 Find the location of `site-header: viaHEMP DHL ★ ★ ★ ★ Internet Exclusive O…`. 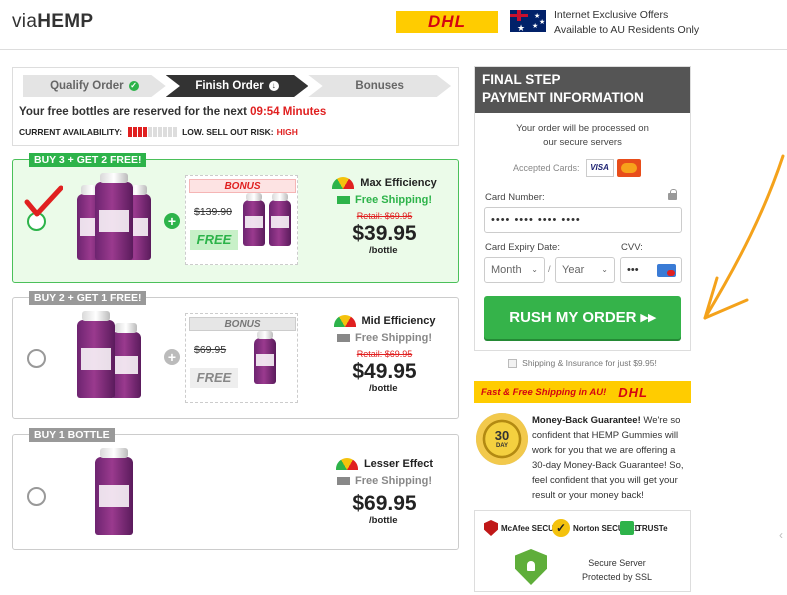

site-header: viaHEMP DHL ★ ★ ★ ★ Internet Exclusive O… is located at coordinates (393, 25).